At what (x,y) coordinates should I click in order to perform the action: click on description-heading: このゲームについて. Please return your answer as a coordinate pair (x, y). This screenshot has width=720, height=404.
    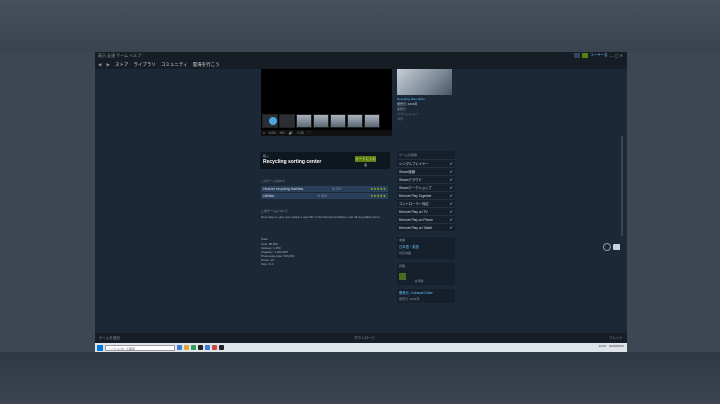
    Looking at the image, I should click on (274, 211).